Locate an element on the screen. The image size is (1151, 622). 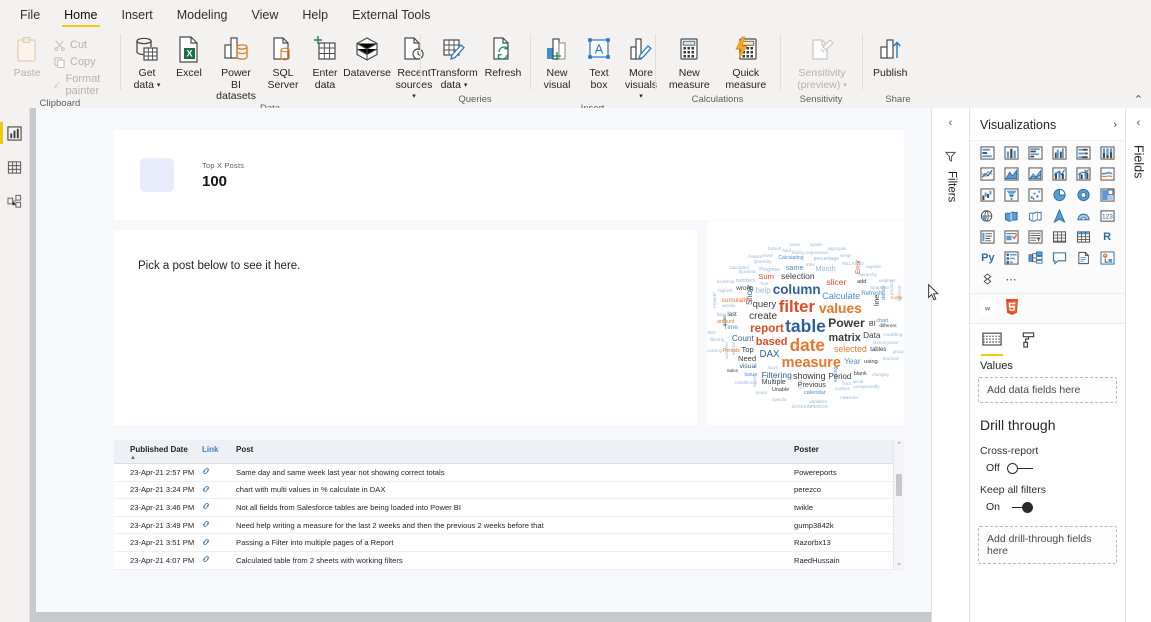
word-cloud-word: using is located at coordinates (871, 362).